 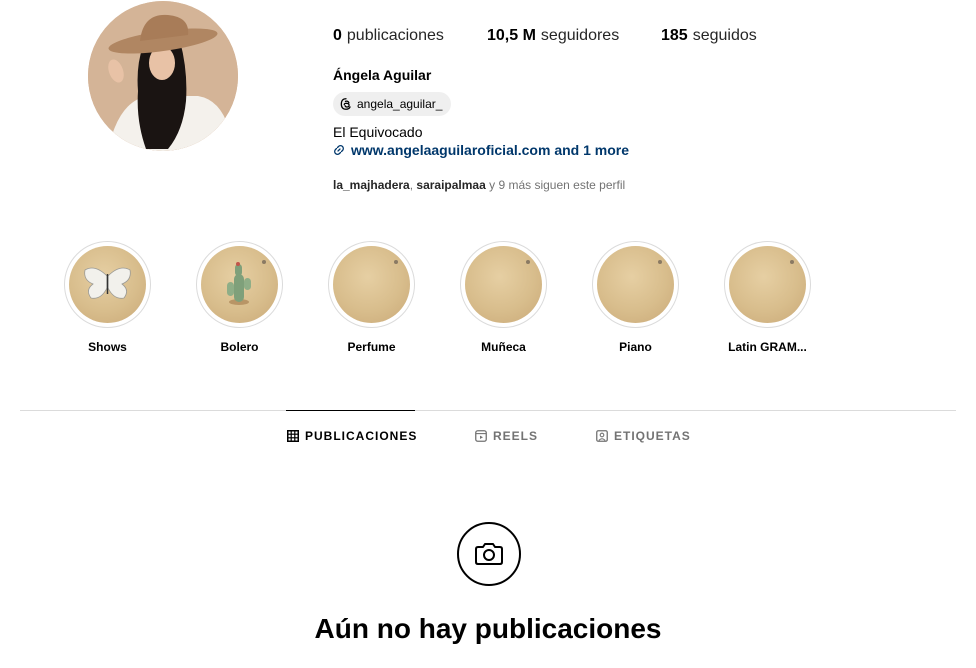 I want to click on followed-by-user-2: saraipalmaa, so click(x=450, y=185).